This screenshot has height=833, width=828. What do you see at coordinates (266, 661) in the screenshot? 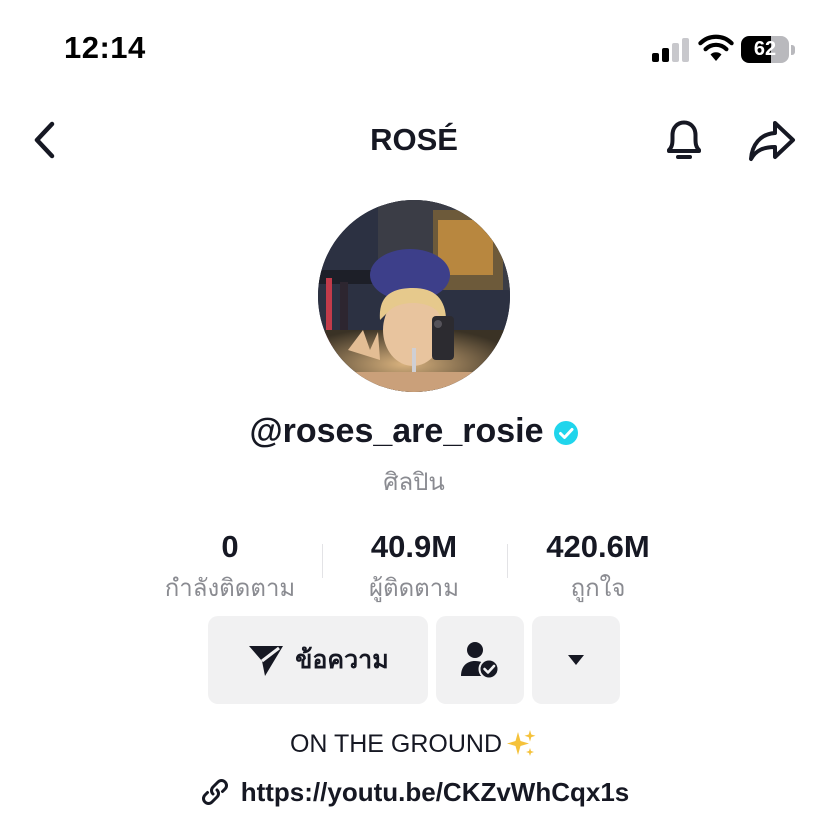
I see `send-icon` at bounding box center [266, 661].